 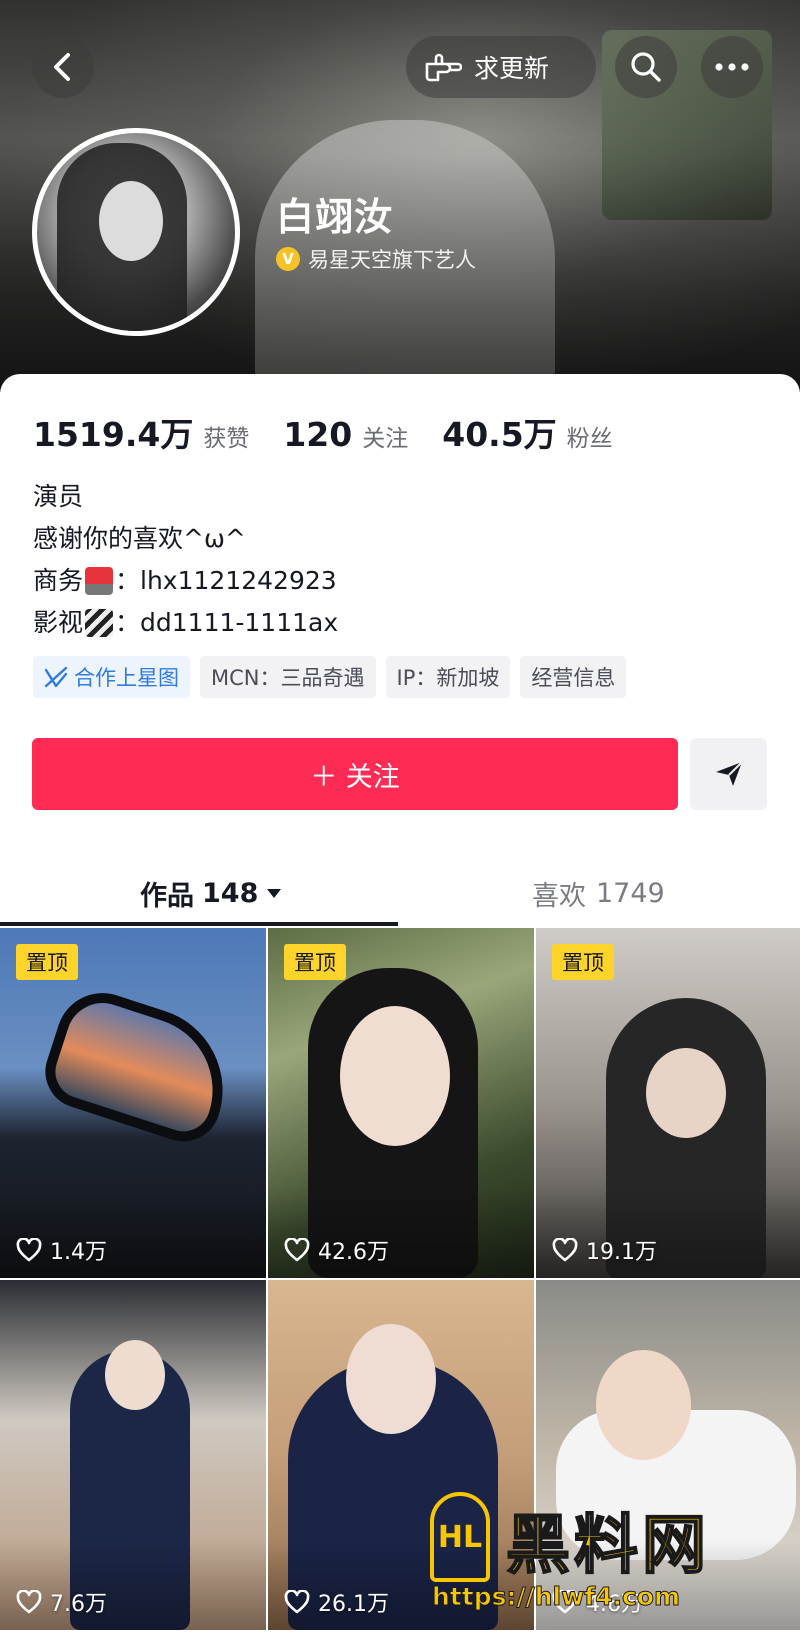 I want to click on chevron-left-icon, so click(x=62, y=67).